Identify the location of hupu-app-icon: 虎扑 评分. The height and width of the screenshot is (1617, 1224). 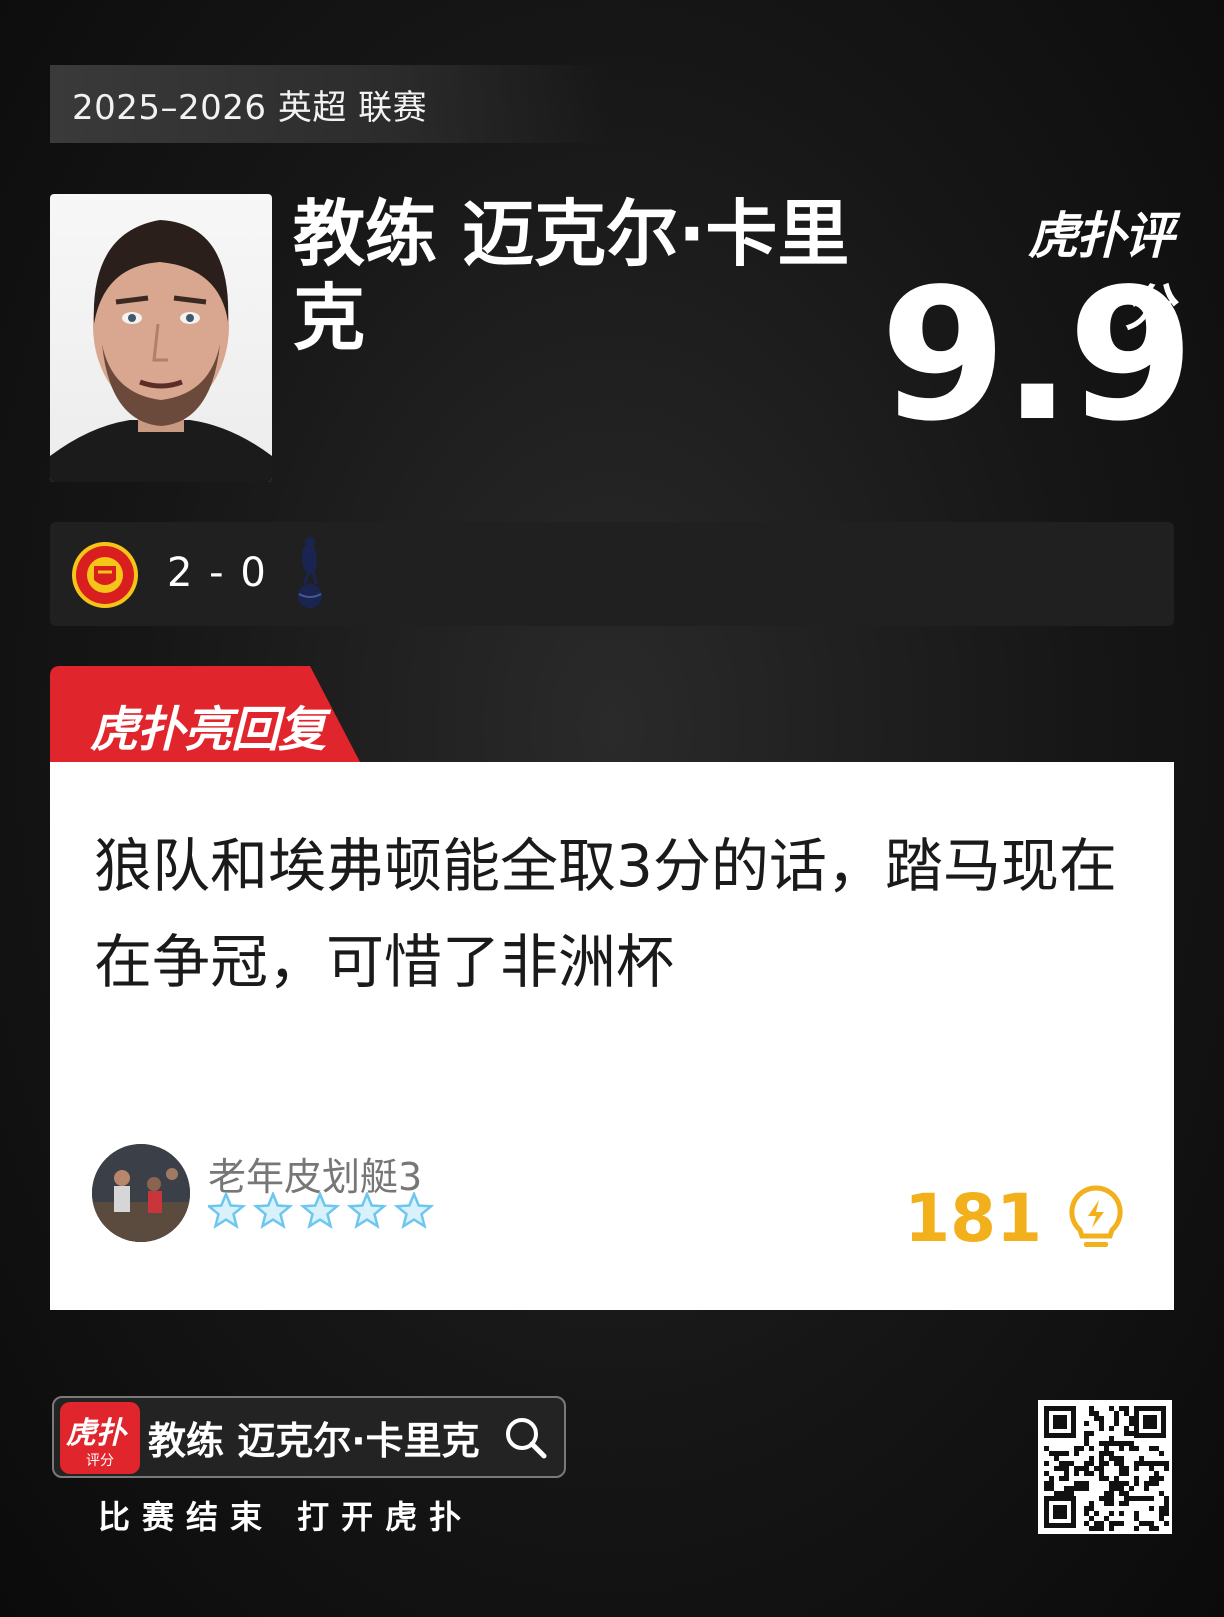
(100, 1438).